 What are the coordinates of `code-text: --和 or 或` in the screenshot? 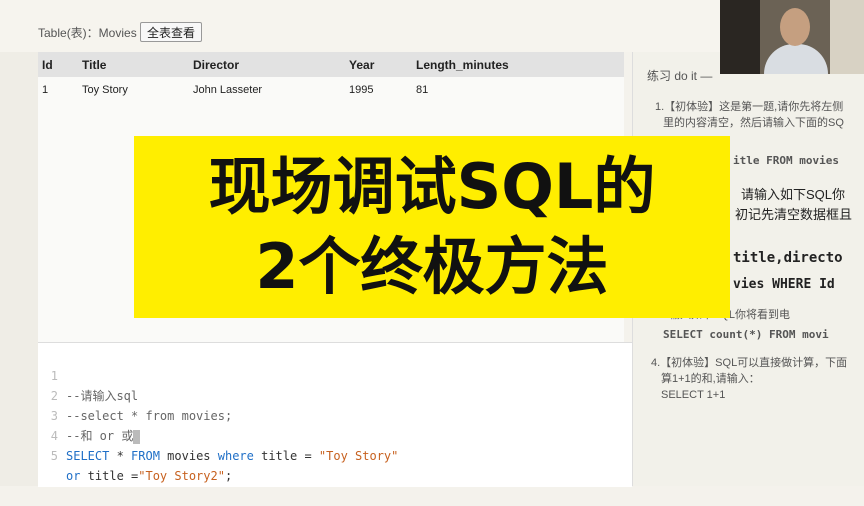 It's located at (103, 436).